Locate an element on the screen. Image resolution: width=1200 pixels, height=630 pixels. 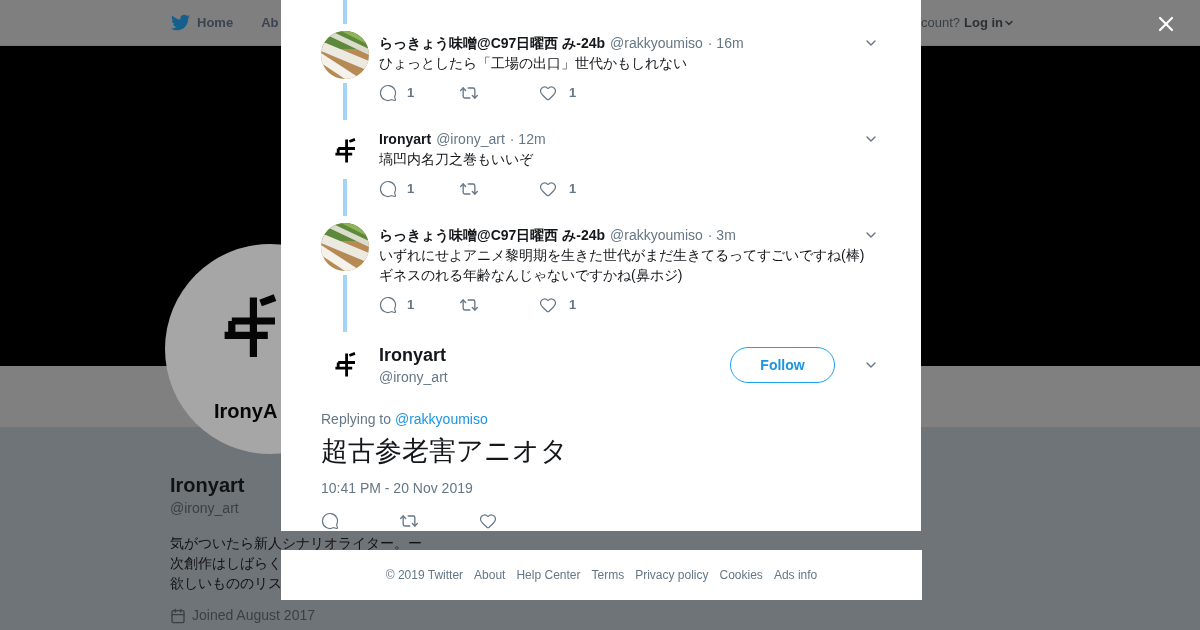
tweet-text: いずれにせよアニメ黎明期を生きた世代がまだ生きてるってすごいですね(棒) is located at coordinates (622, 255).